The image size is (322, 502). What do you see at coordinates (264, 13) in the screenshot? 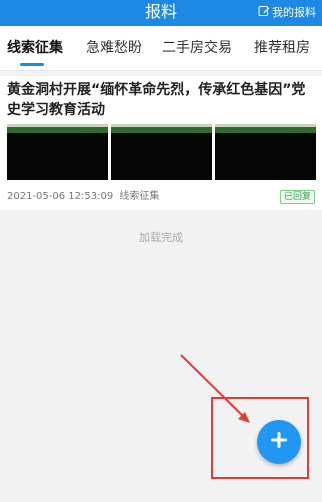
I see `edit-icon` at bounding box center [264, 13].